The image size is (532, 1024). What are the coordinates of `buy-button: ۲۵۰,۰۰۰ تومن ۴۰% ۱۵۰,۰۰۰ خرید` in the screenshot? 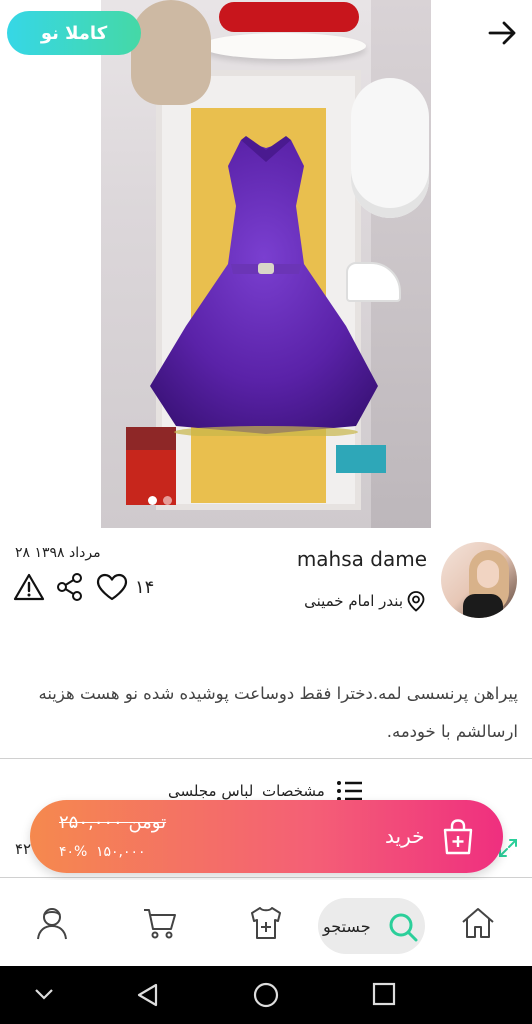 It's located at (266, 836).